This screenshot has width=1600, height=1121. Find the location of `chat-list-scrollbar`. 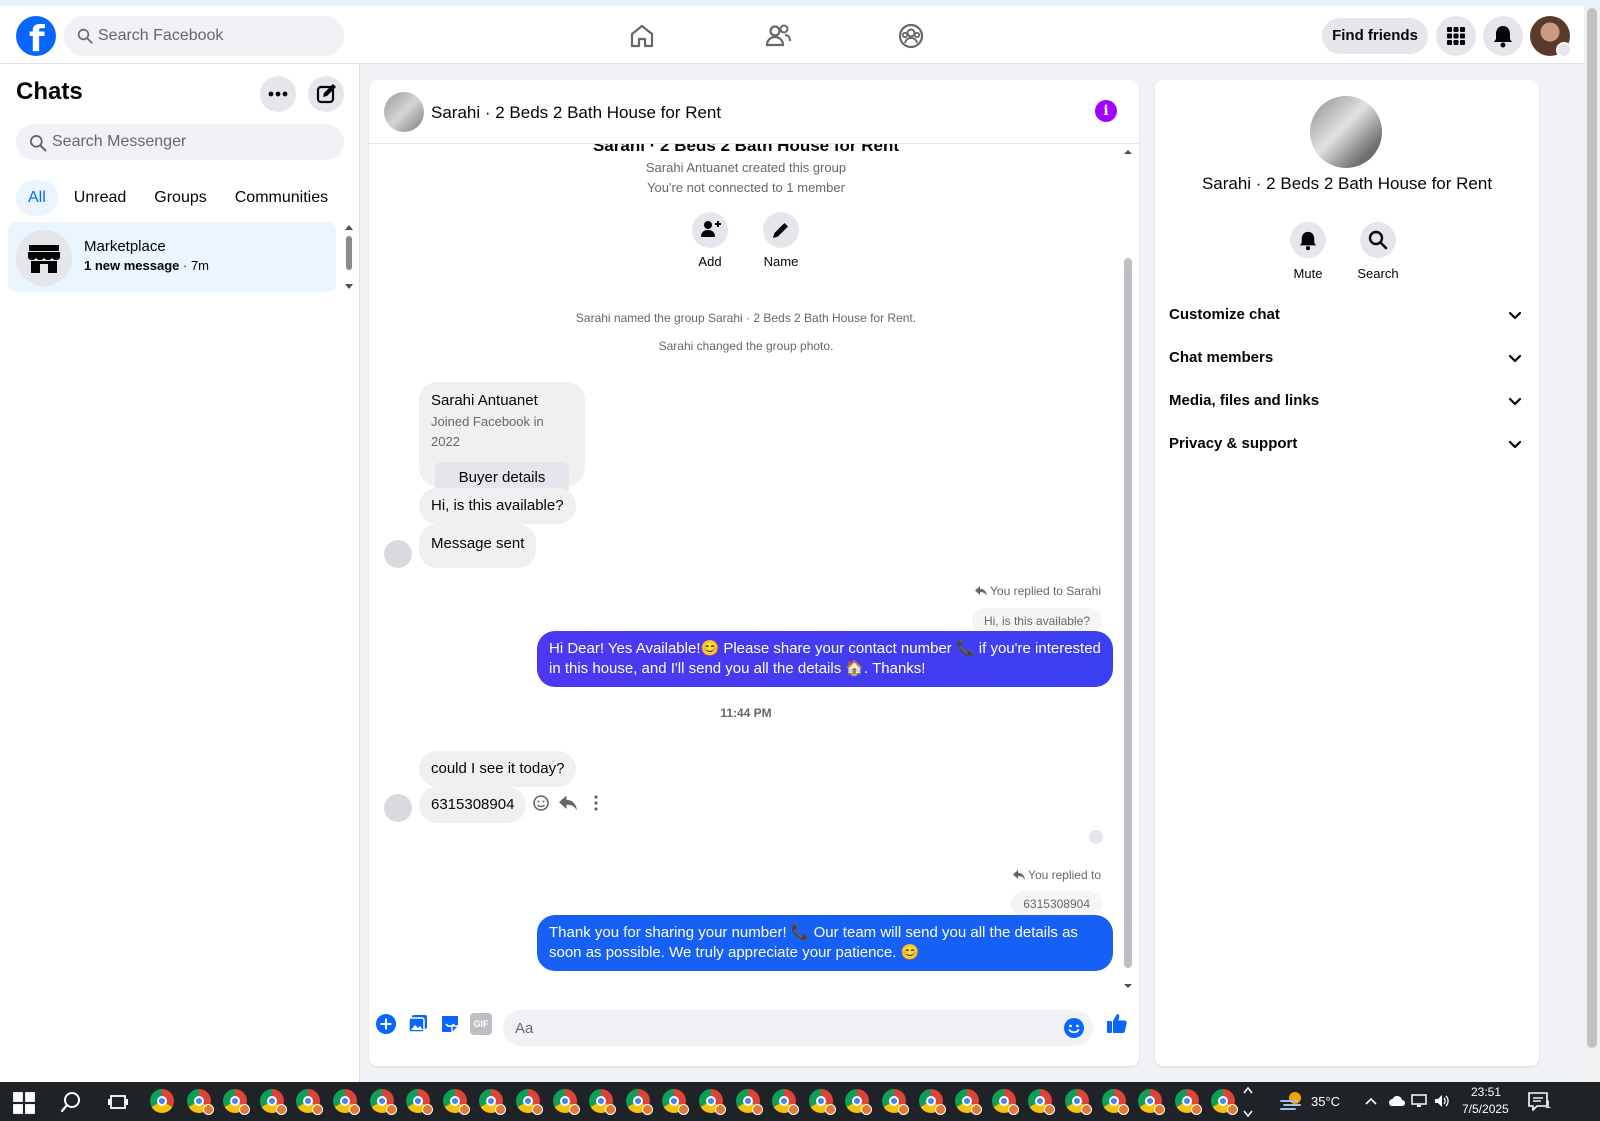

chat-list-scrollbar is located at coordinates (349, 257).